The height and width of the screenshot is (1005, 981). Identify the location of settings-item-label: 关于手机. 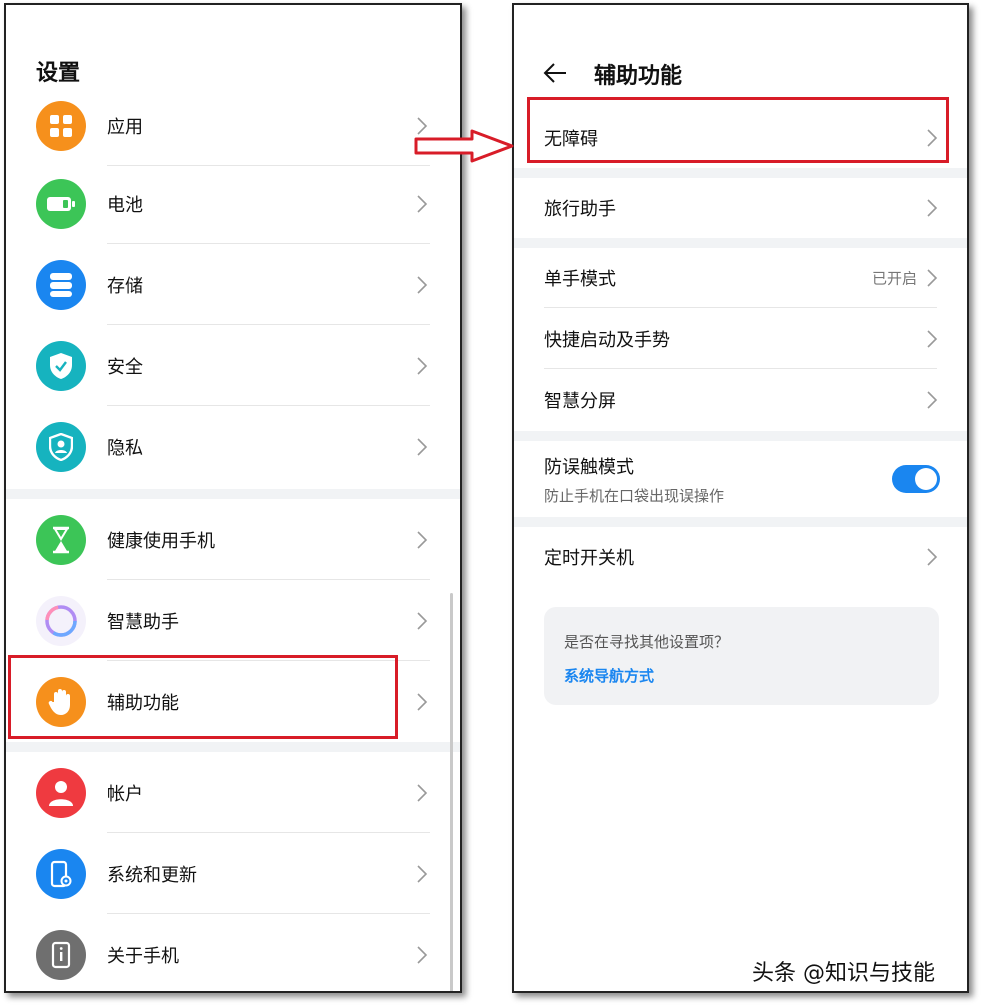
(143, 956).